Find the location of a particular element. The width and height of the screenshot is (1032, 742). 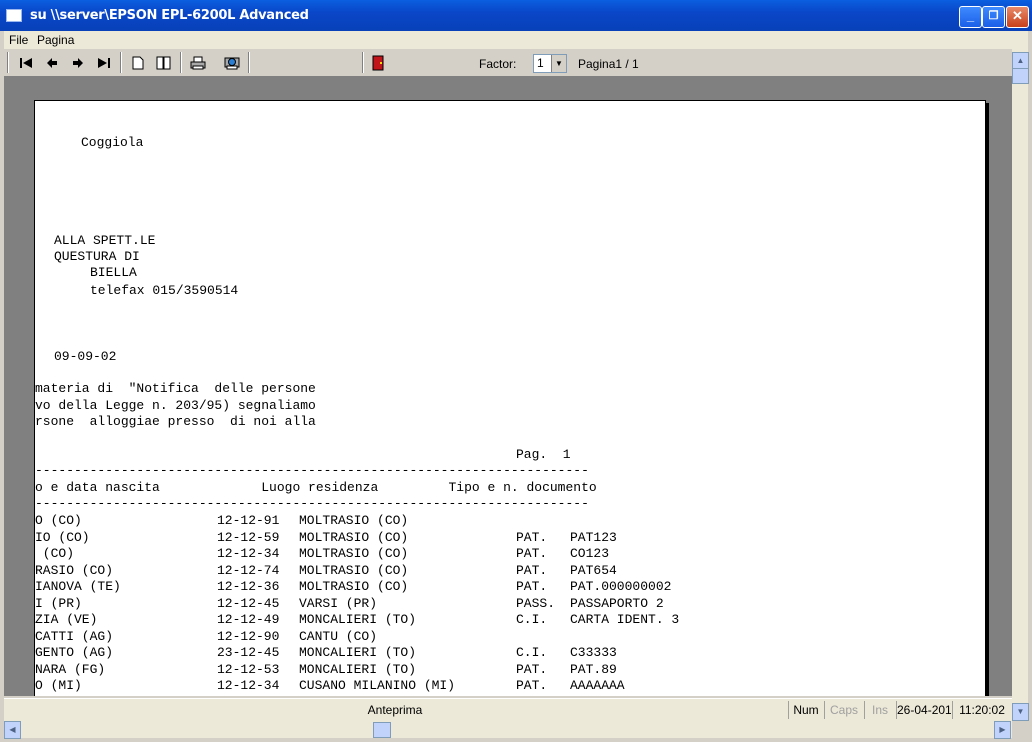

doc-line: BIELLA is located at coordinates (113, 272).